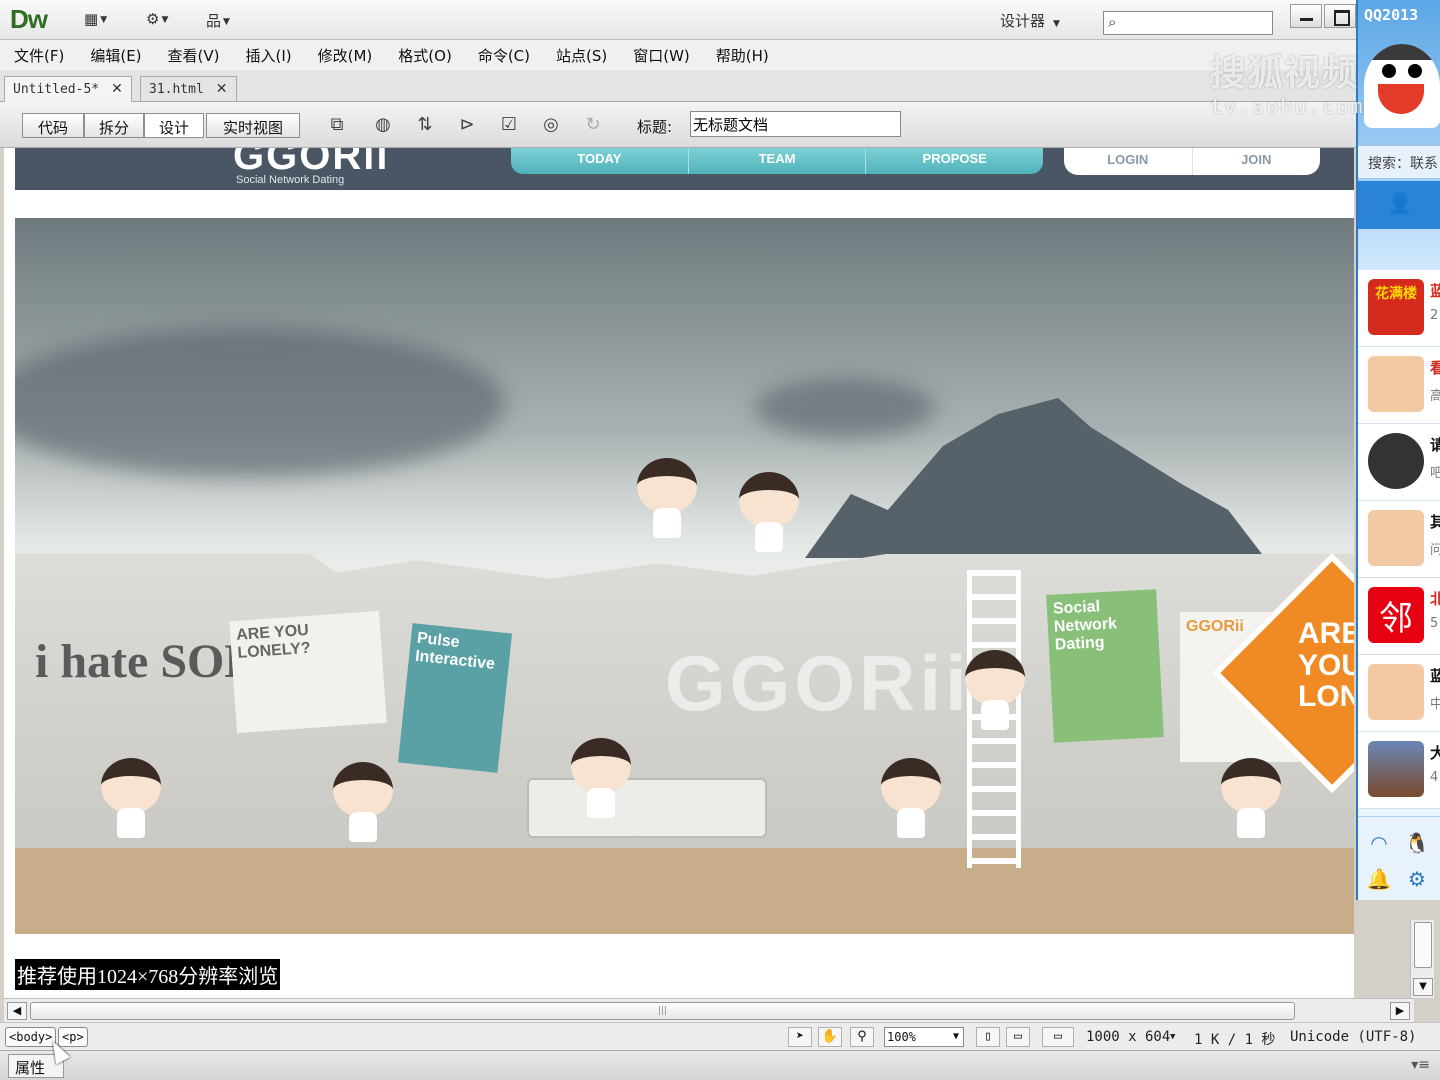 This screenshot has width=1440, height=1080. I want to click on qq-contacts-icon: 👤, so click(1399, 205).